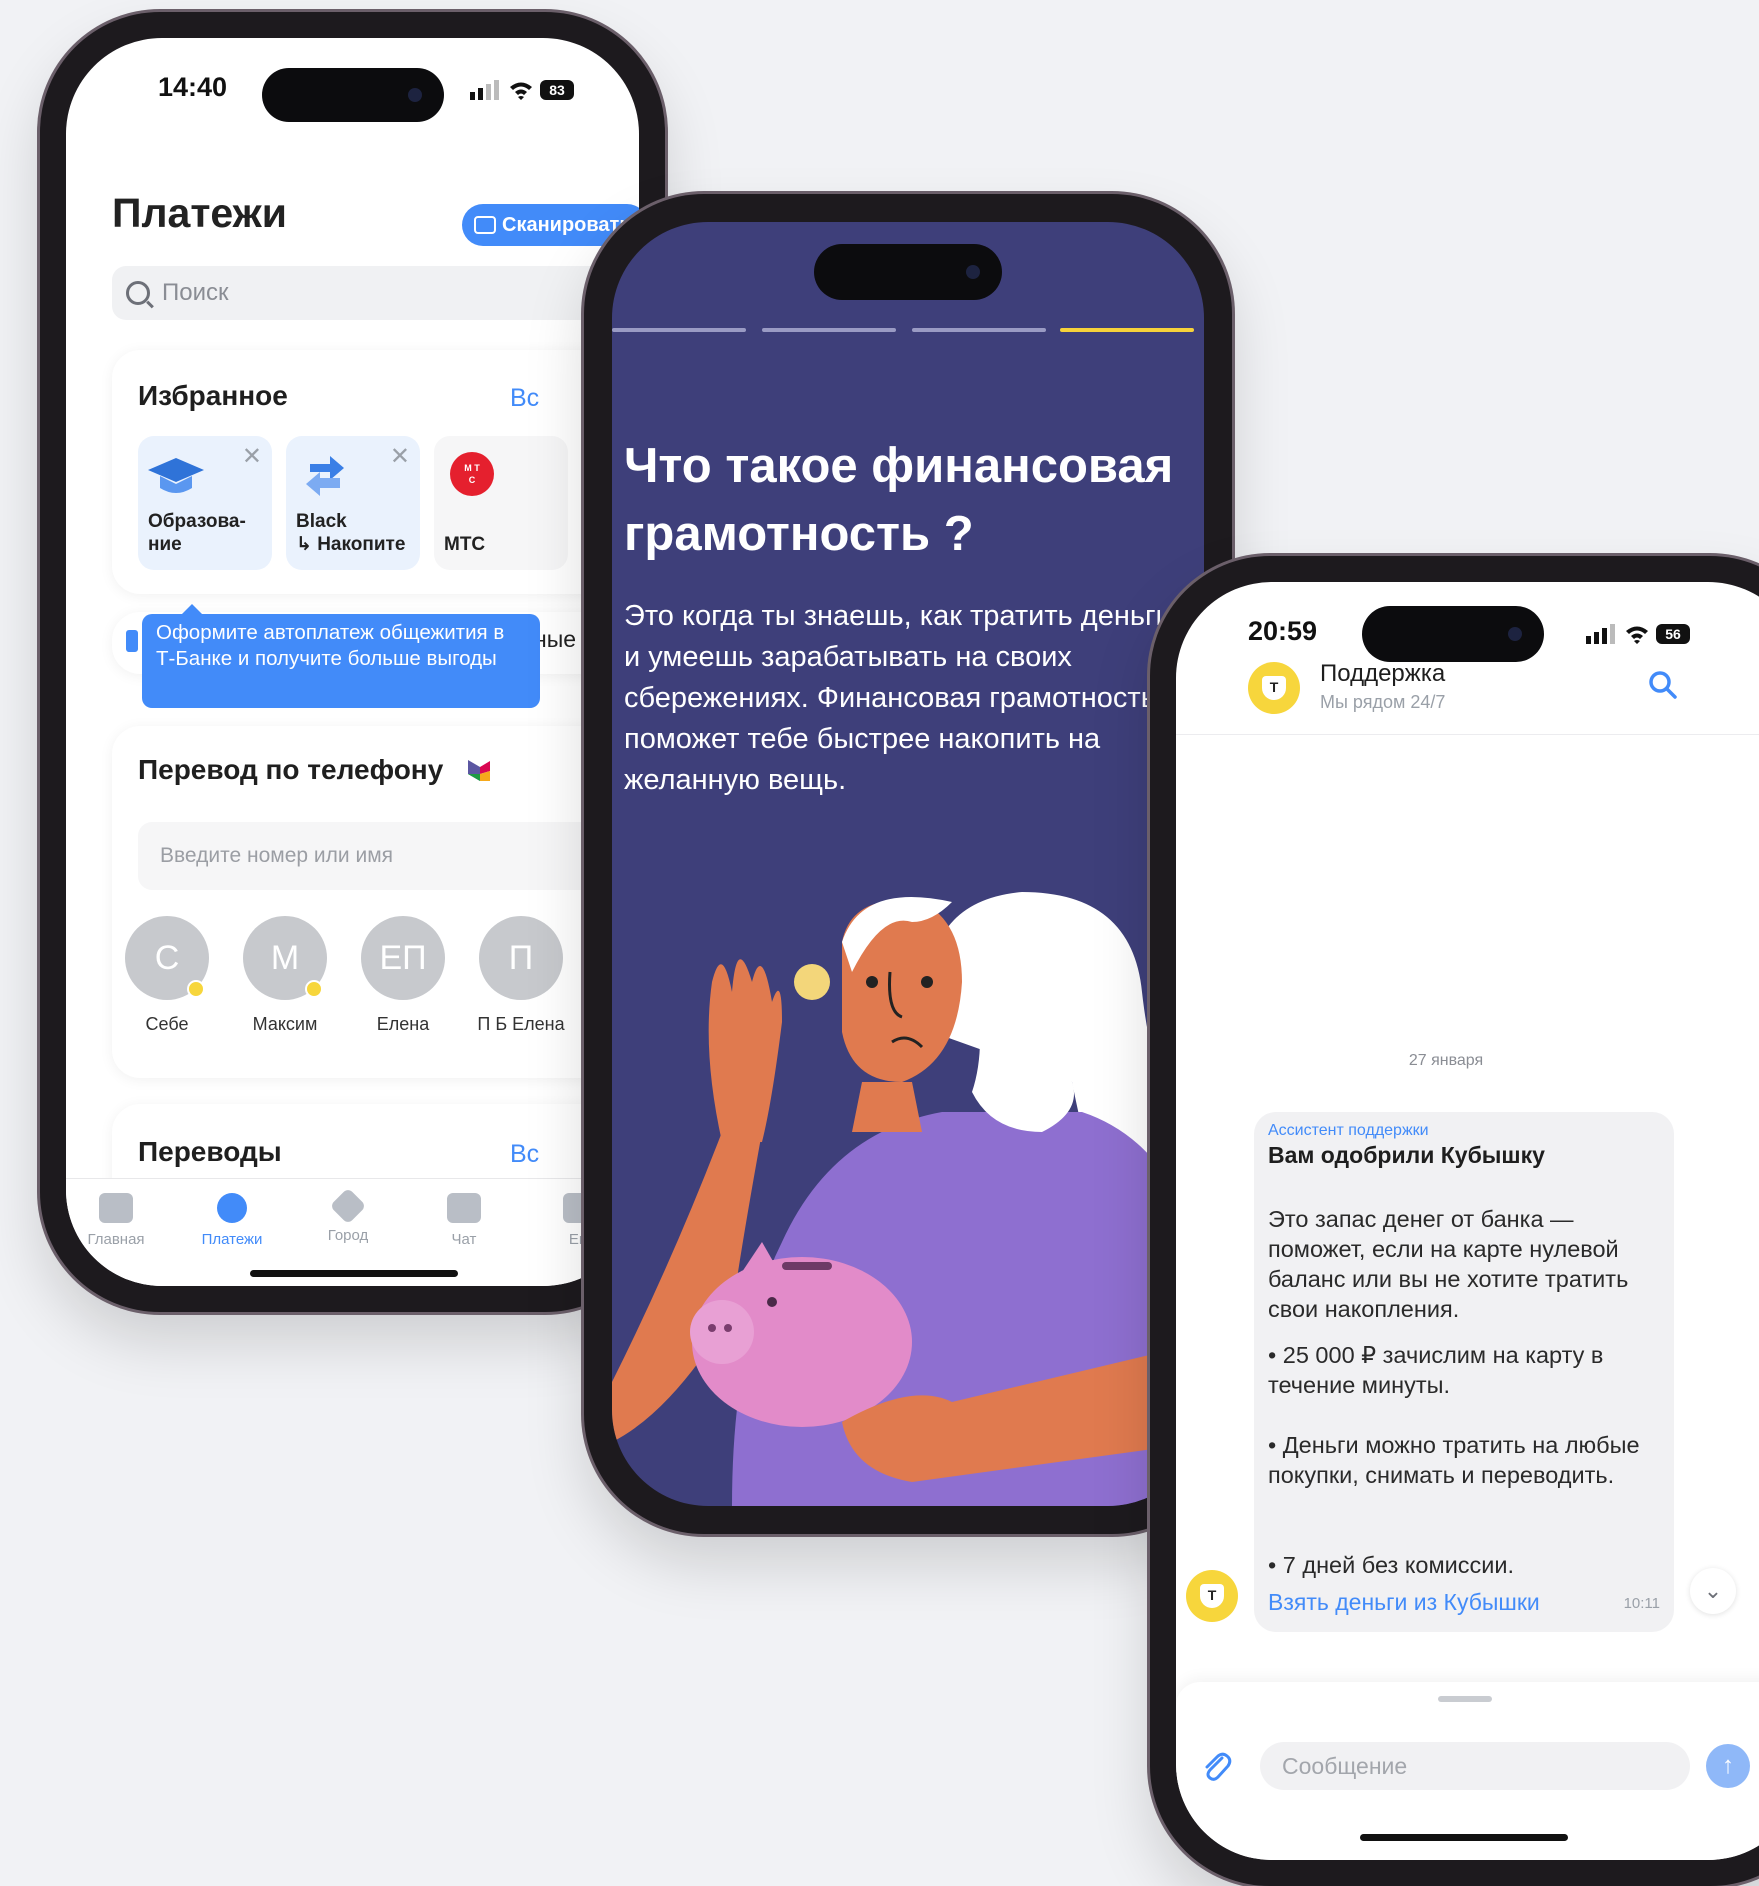  I want to click on phone-or-name-input: Введите номер или имя, so click(388, 856).